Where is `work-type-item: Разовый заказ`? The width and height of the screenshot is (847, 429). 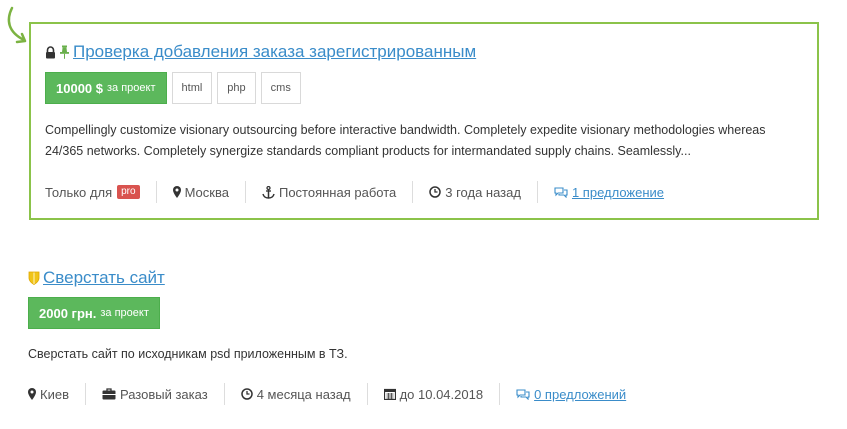 work-type-item: Разовый заказ is located at coordinates (155, 394).